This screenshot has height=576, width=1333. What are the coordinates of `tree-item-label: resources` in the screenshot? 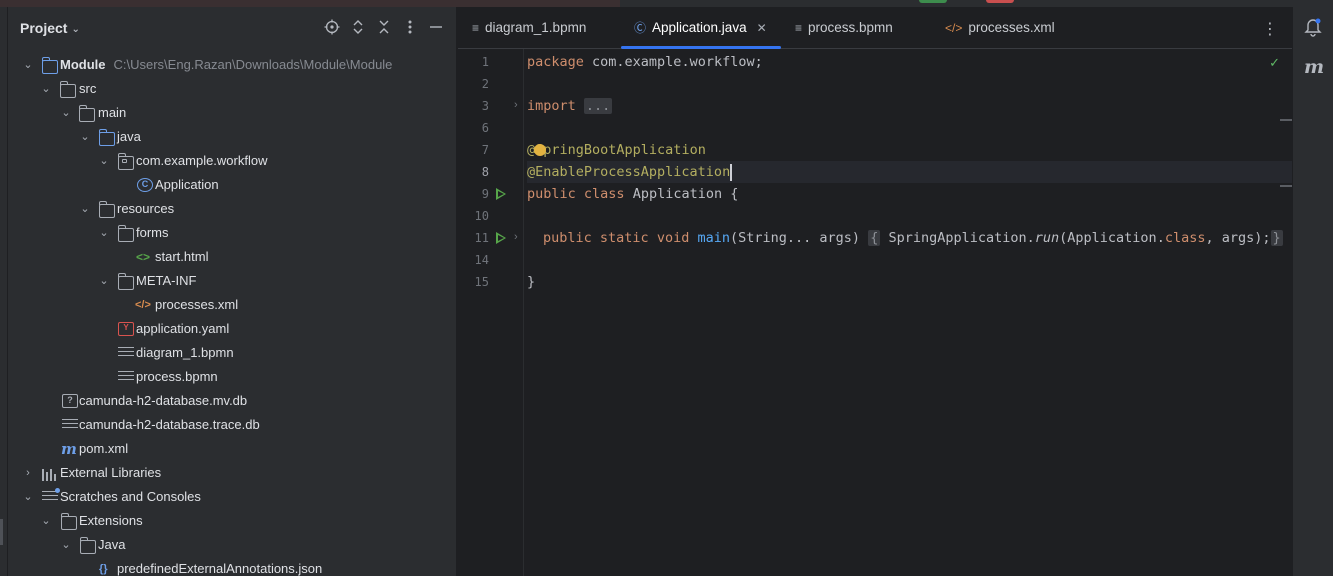 It's located at (146, 208).